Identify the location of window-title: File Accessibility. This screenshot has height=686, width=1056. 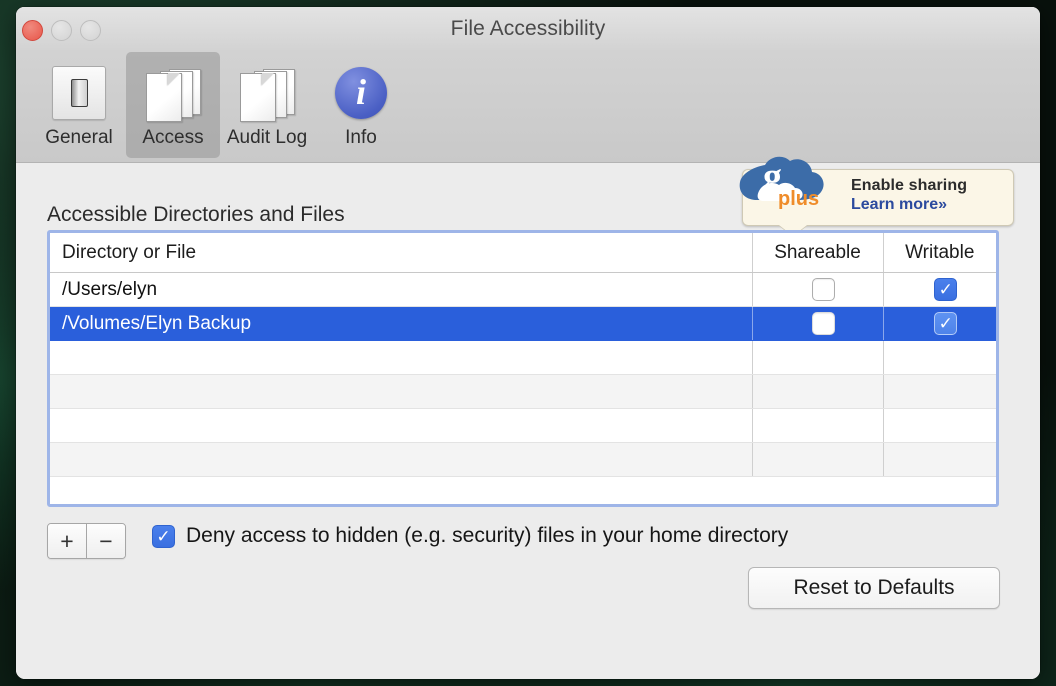
(528, 28).